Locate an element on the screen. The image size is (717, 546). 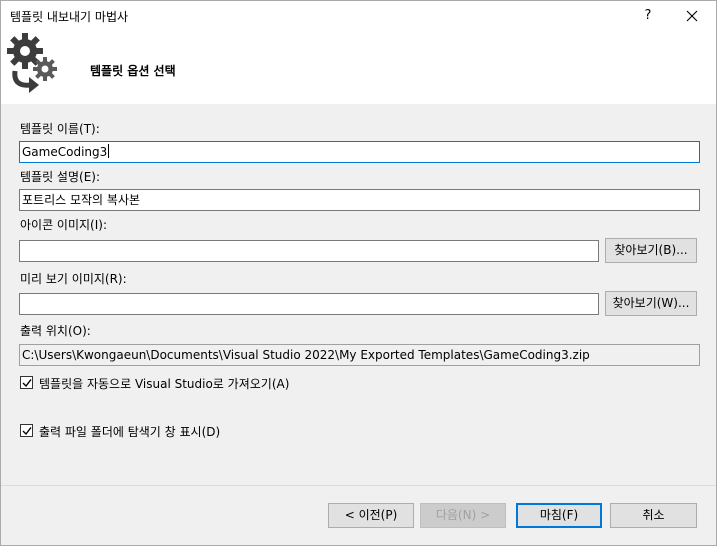
footer-divider is located at coordinates (358, 485).